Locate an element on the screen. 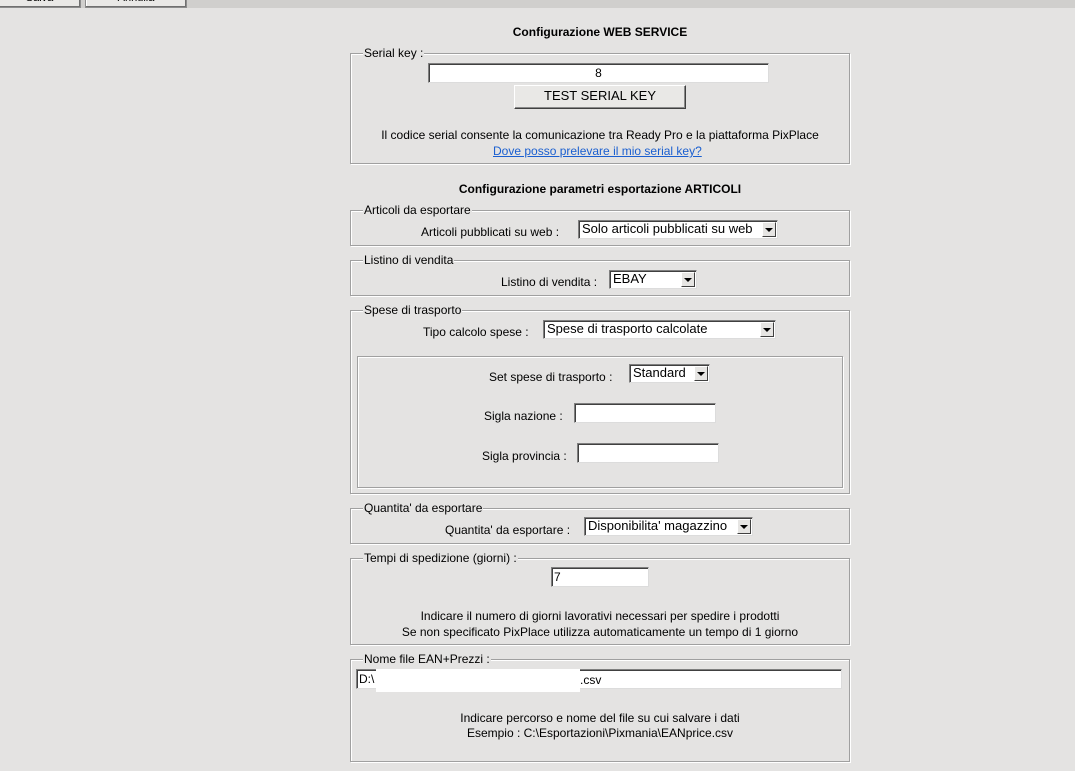  cancel-button: Annulla is located at coordinates (136, 4).